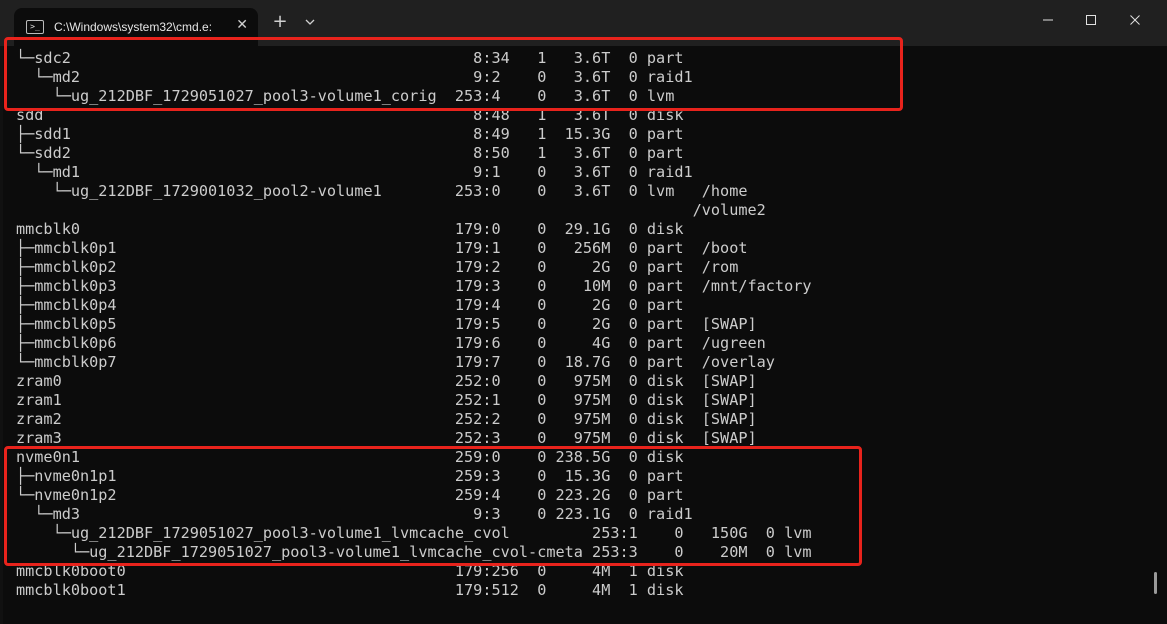 This screenshot has width=1167, height=624. Describe the element at coordinates (386, 419) in the screenshot. I see `terminal-line: zram2 252:2 0 975M 0 disk [SWAP]` at that location.